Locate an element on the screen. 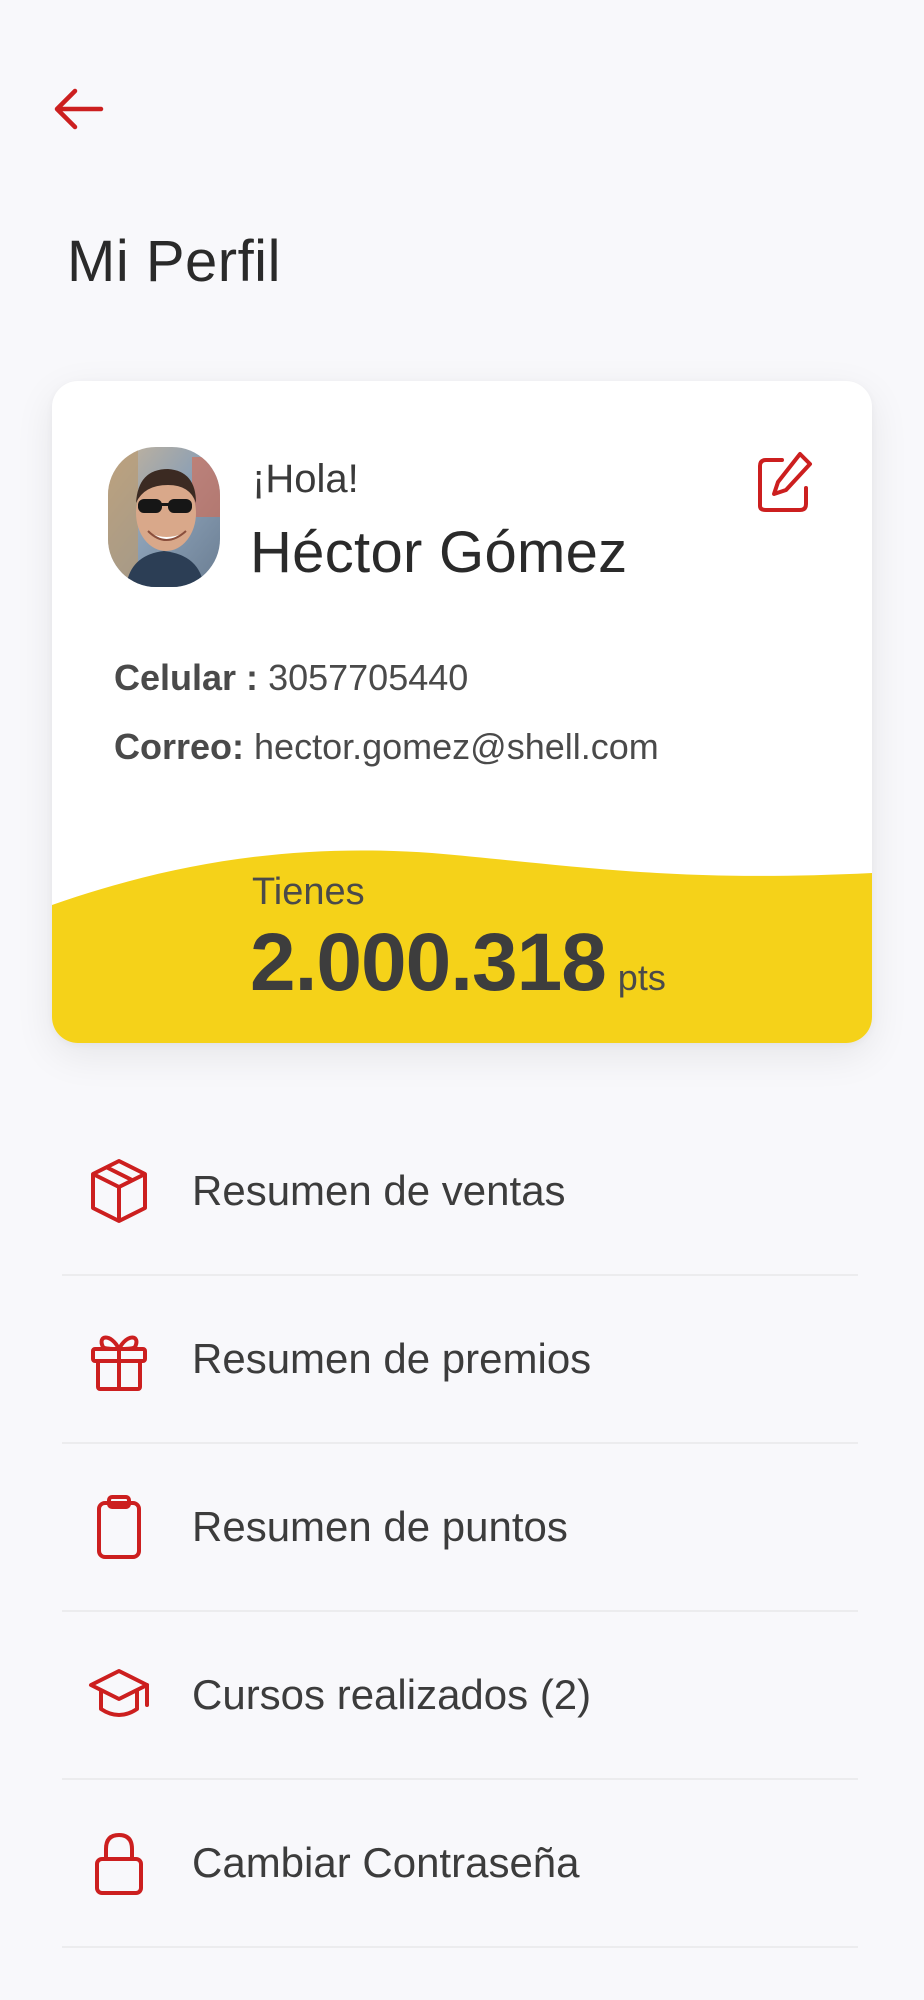  email-value: hector.gomez@shell.com is located at coordinates (456, 746).